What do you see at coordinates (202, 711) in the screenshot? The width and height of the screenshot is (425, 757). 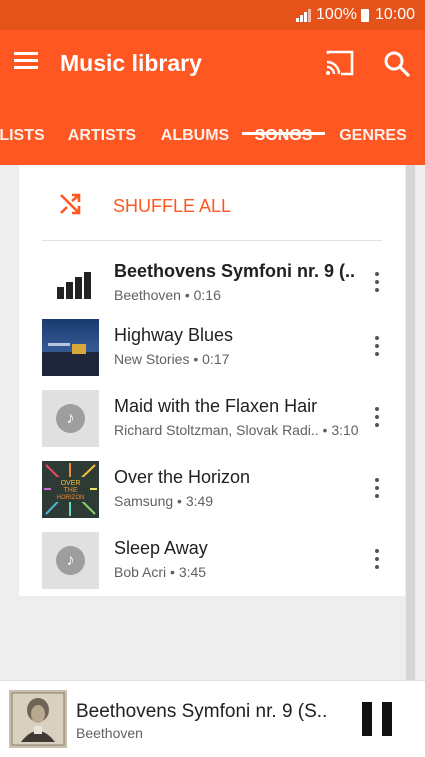 I see `now-playing-title: Beethovens Symfoni nr. 9 (S..` at bounding box center [202, 711].